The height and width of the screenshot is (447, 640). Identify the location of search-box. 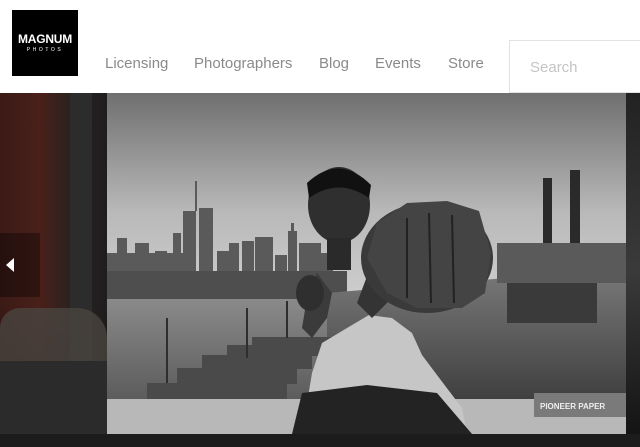
(574, 66).